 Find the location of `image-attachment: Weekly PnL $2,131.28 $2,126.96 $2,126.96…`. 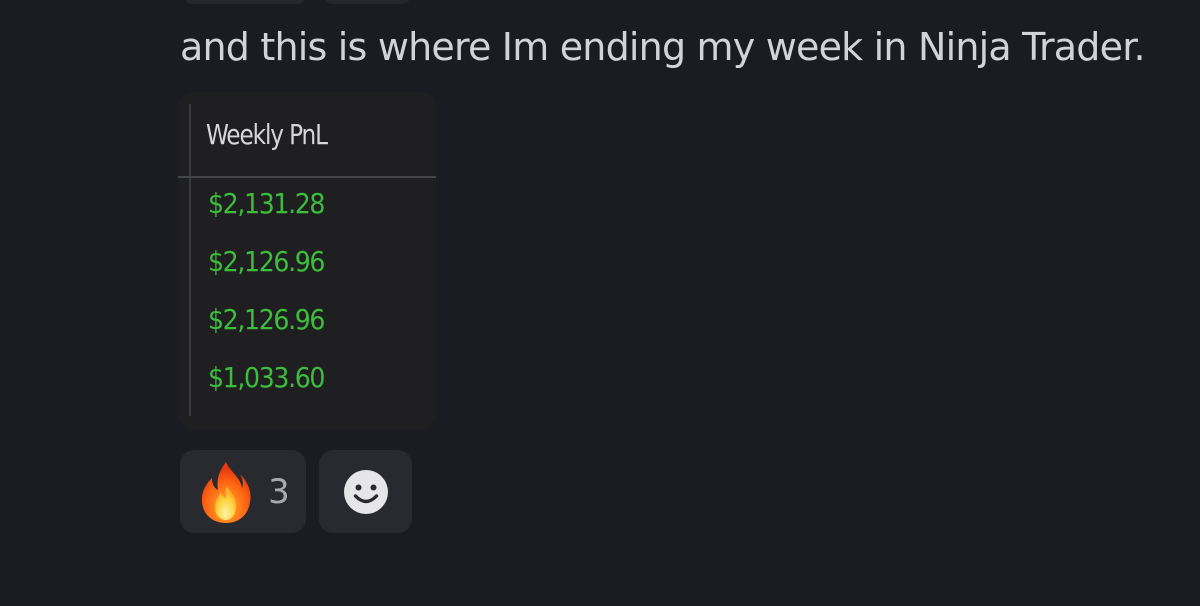

image-attachment: Weekly PnL $2,131.28 $2,126.96 $2,126.96… is located at coordinates (307, 261).